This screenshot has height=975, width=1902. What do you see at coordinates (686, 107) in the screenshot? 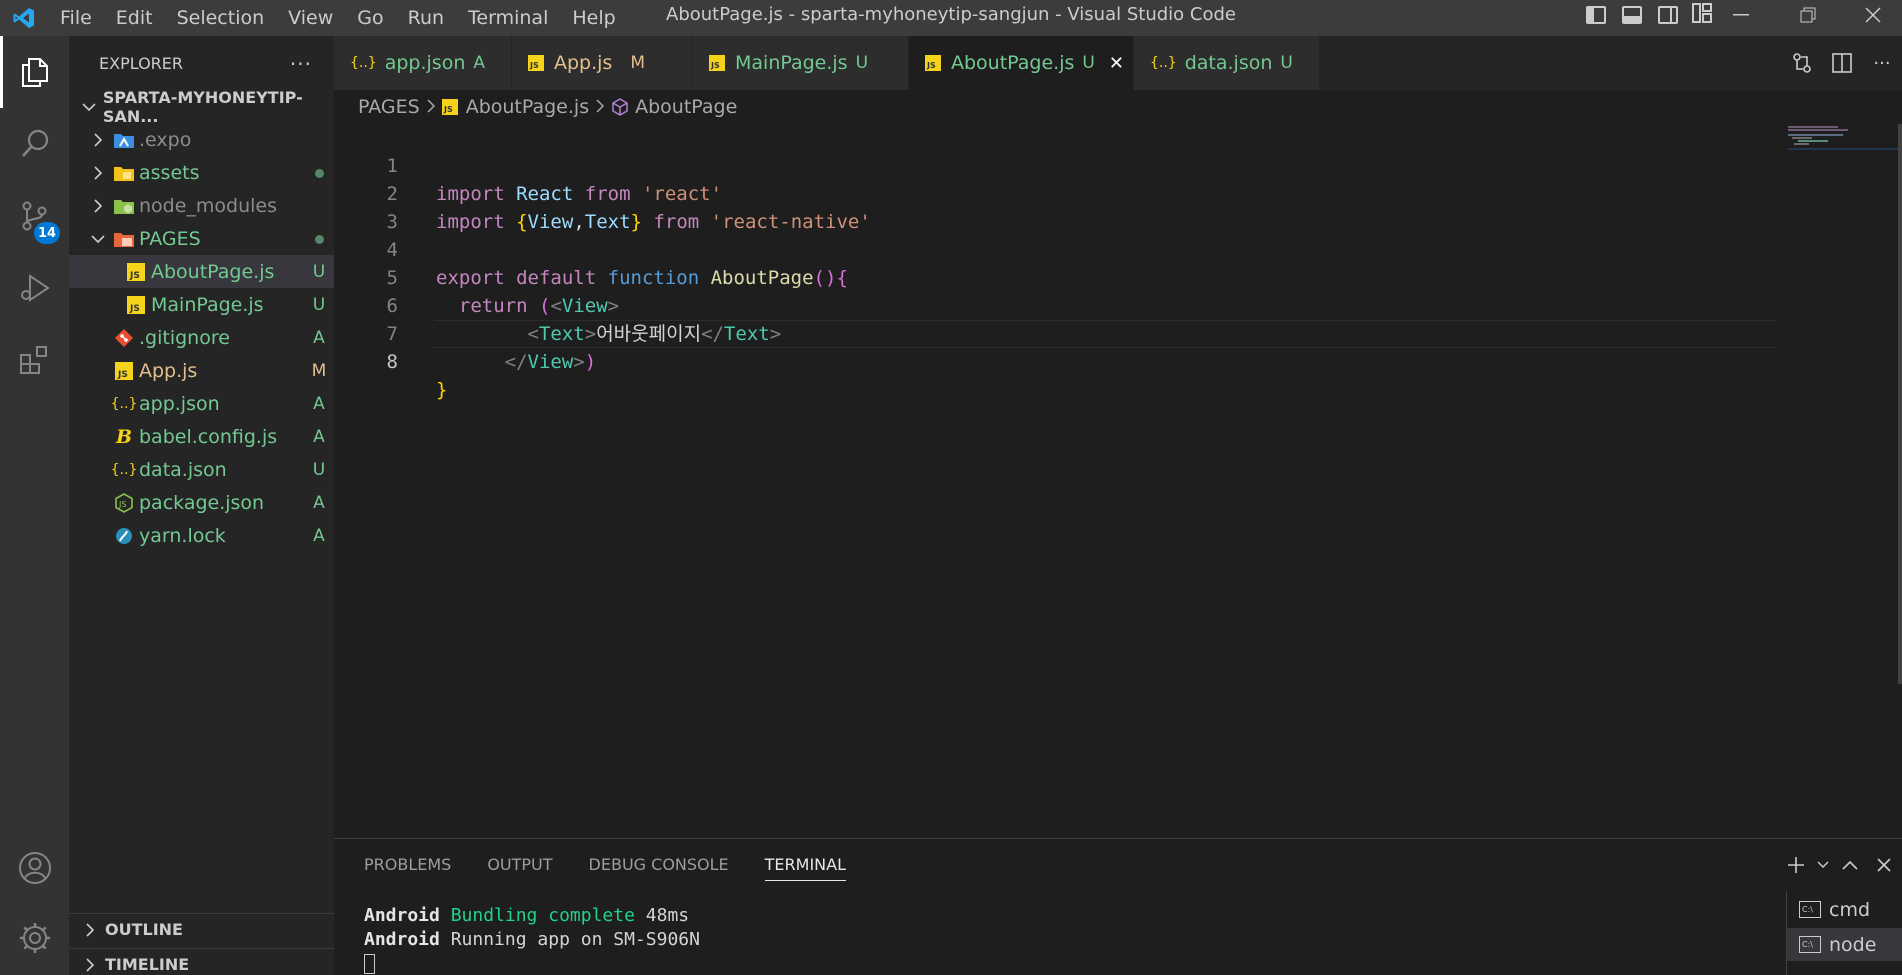
I see `breadcrumb-symbol: AboutPage` at bounding box center [686, 107].